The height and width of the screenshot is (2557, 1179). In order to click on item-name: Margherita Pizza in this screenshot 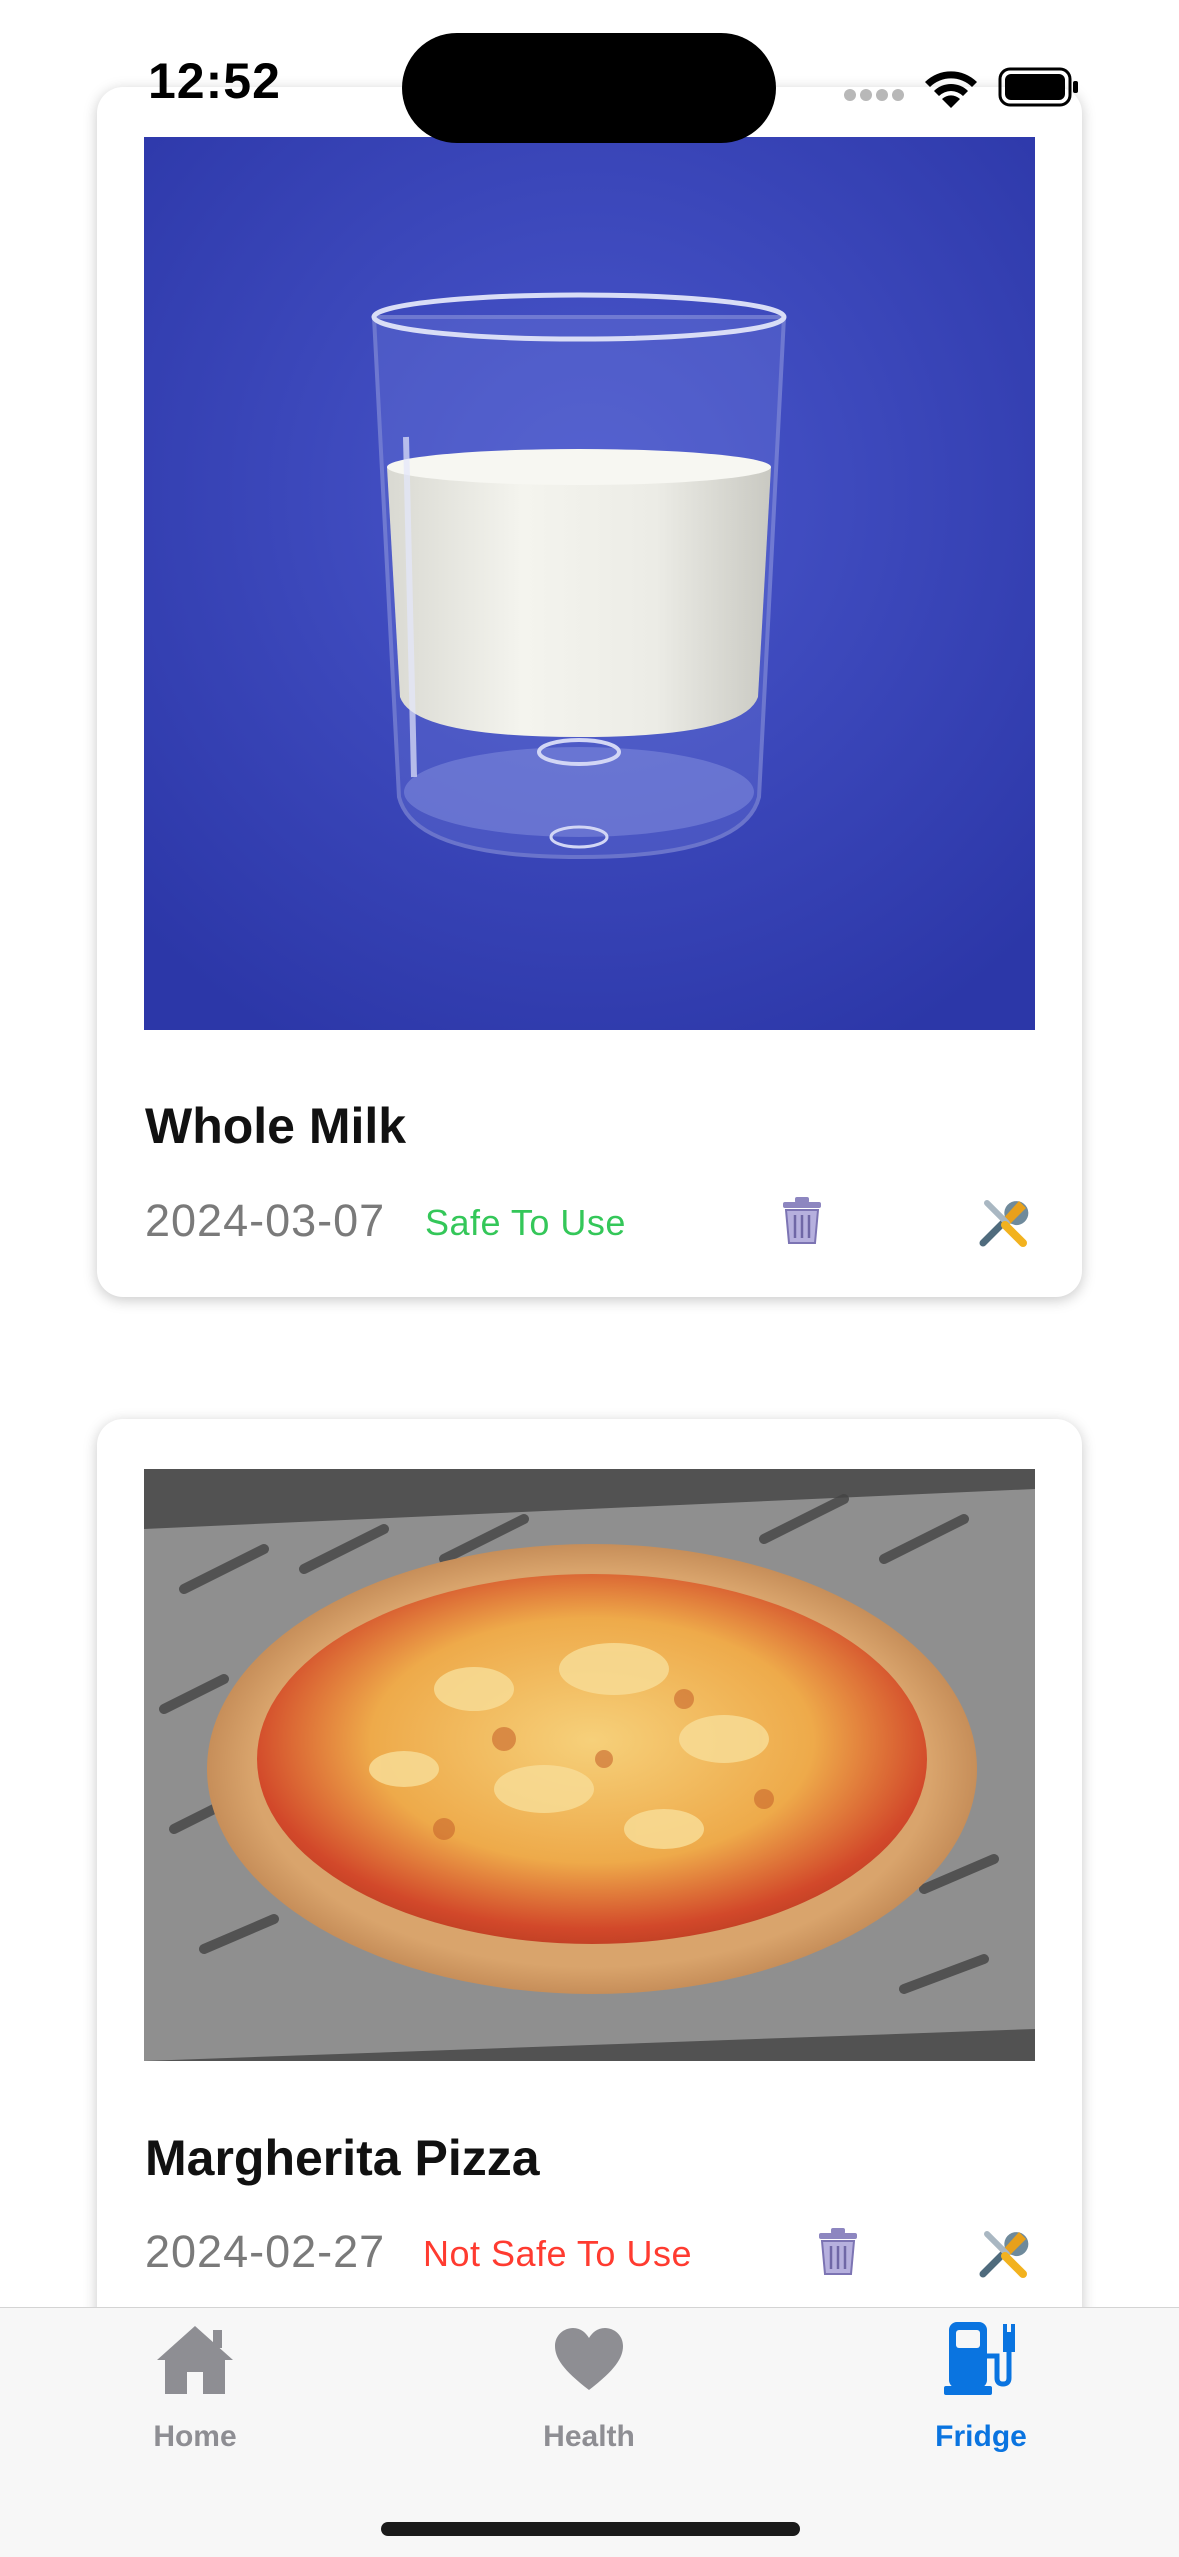, I will do `click(342, 2158)`.